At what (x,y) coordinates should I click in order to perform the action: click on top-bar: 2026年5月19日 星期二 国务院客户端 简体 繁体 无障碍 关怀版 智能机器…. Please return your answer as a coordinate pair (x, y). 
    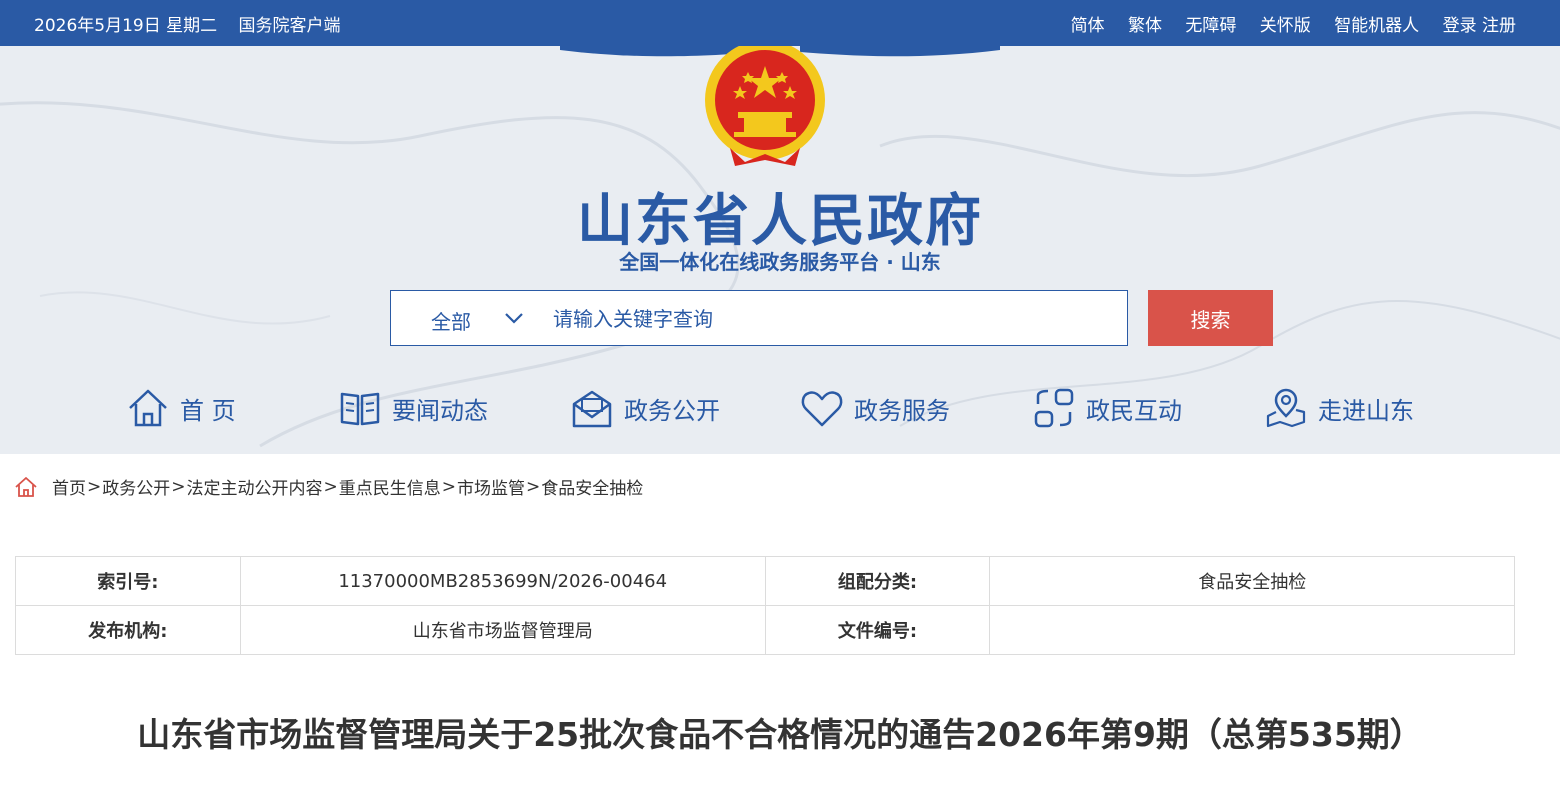
    Looking at the image, I should click on (780, 23).